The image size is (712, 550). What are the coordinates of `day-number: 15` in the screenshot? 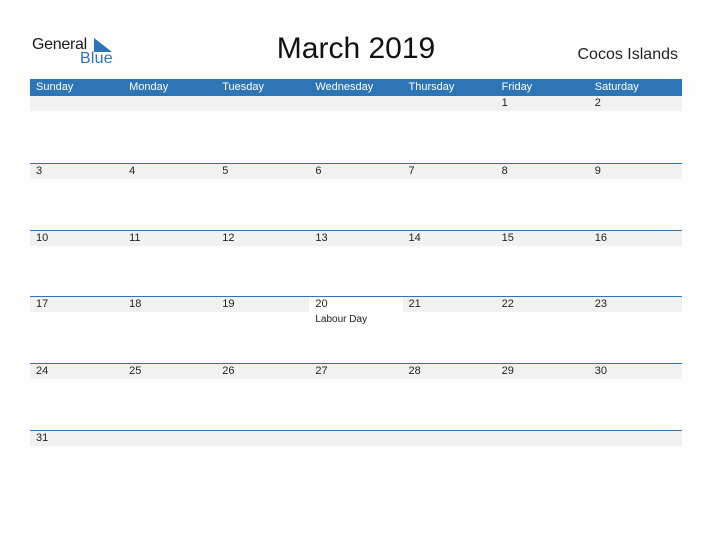 It's located at (507, 237).